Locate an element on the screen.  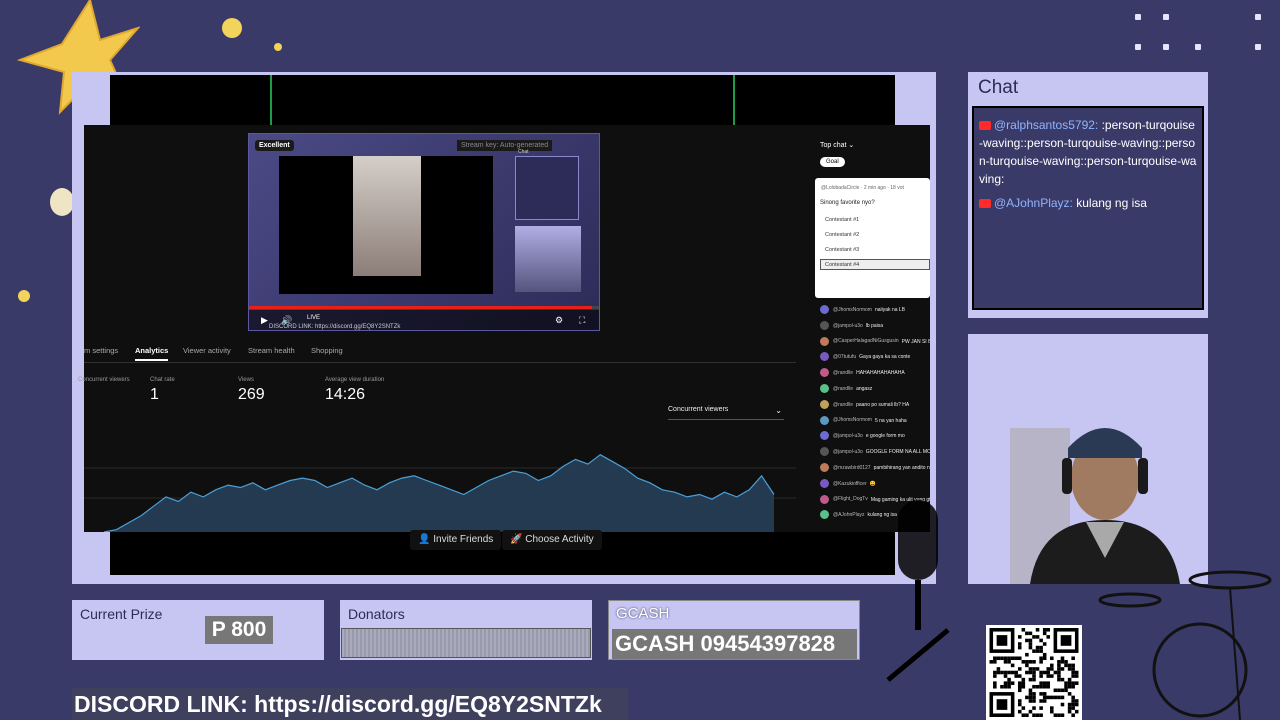
concurrent-viewers-graph is located at coordinates (440, 492).